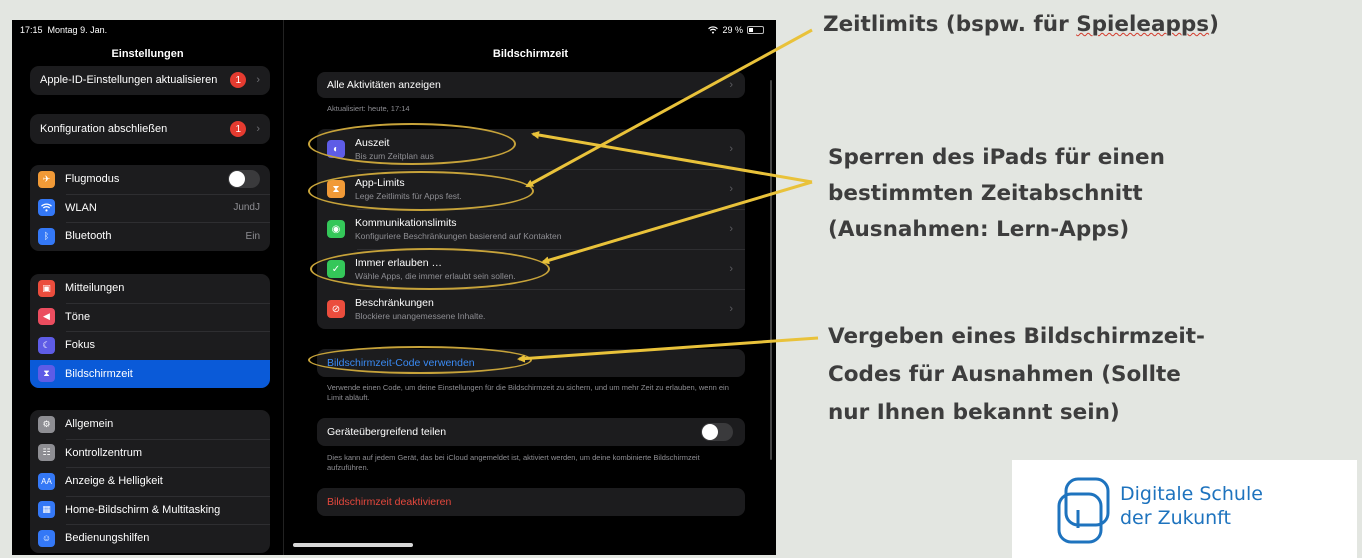  I want to click on share-group: Geräteübergreifend teilen, so click(531, 432).